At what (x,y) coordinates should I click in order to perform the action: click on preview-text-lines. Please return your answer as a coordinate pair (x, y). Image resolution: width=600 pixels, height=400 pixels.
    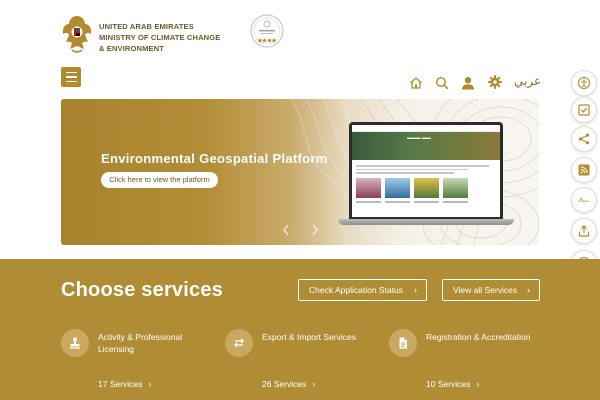
    Looking at the image, I should click on (426, 170).